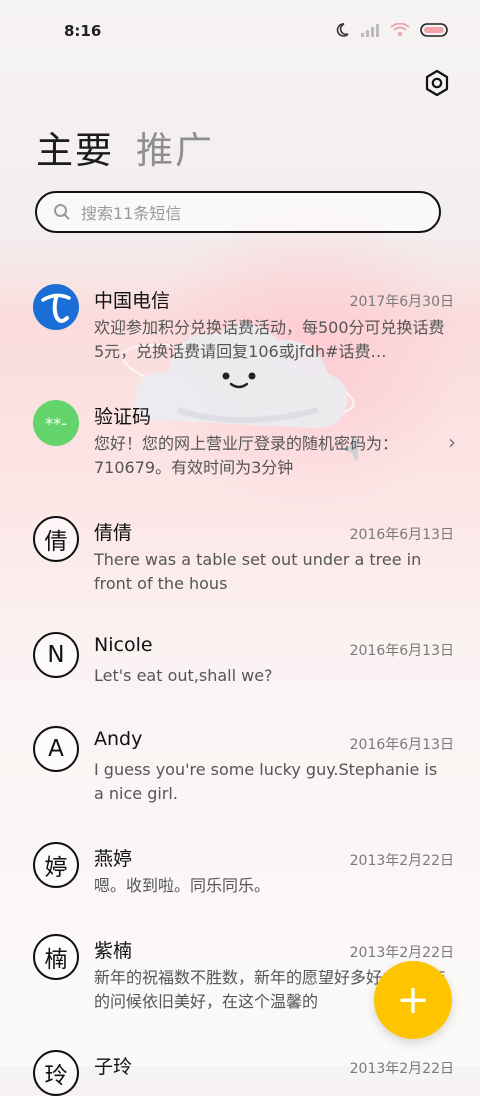  What do you see at coordinates (246, 455) in the screenshot?
I see `message-preview: 您好！您的网上营业厅登录的随机密码为：710679。有效时间为3分钟` at bounding box center [246, 455].